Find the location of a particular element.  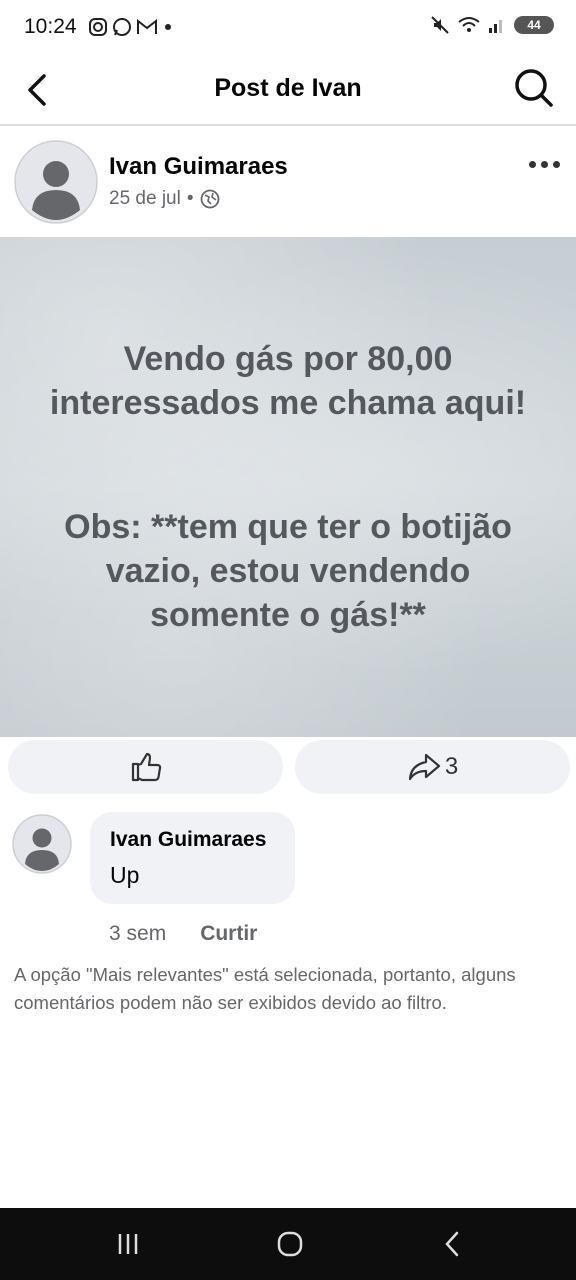

share-button: 3 is located at coordinates (432, 767).